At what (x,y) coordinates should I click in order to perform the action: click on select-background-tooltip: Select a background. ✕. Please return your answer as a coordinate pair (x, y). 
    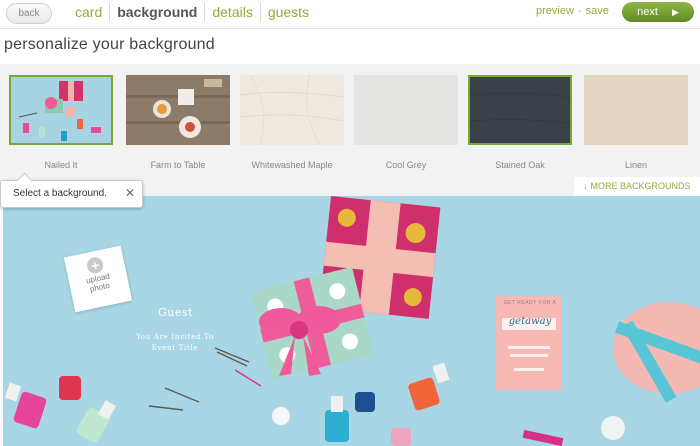
    Looking at the image, I should click on (71, 190).